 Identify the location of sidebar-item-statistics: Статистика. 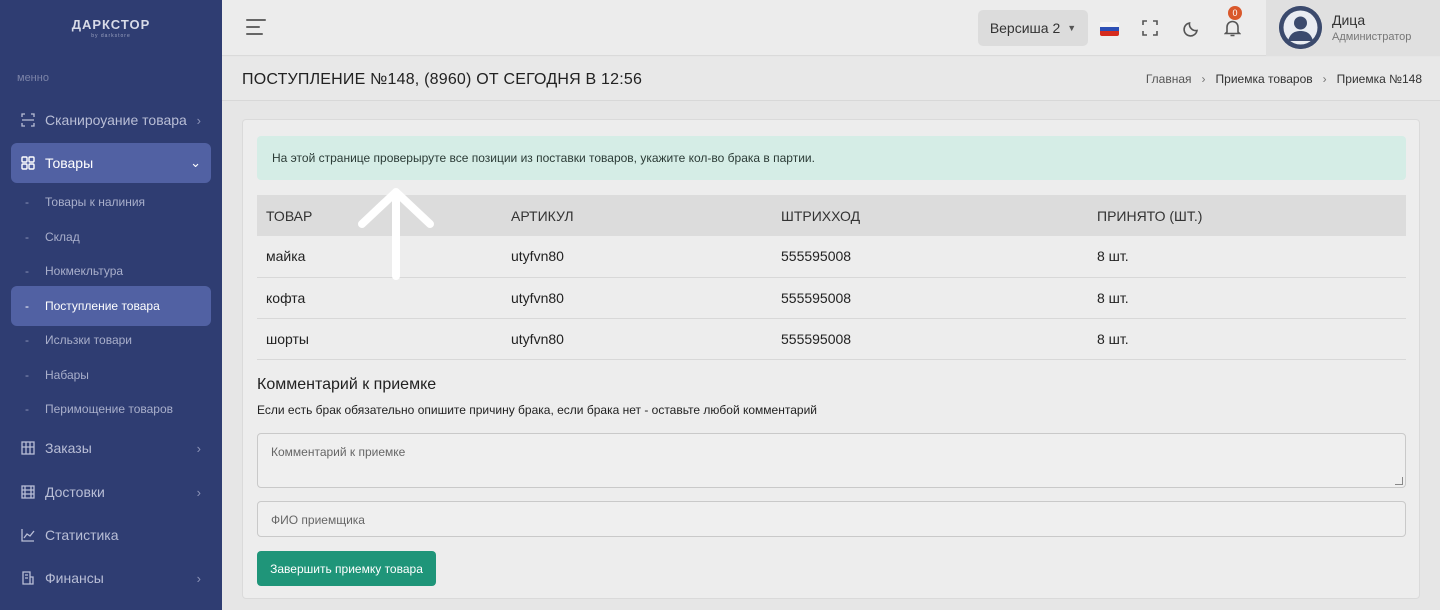
(111, 535).